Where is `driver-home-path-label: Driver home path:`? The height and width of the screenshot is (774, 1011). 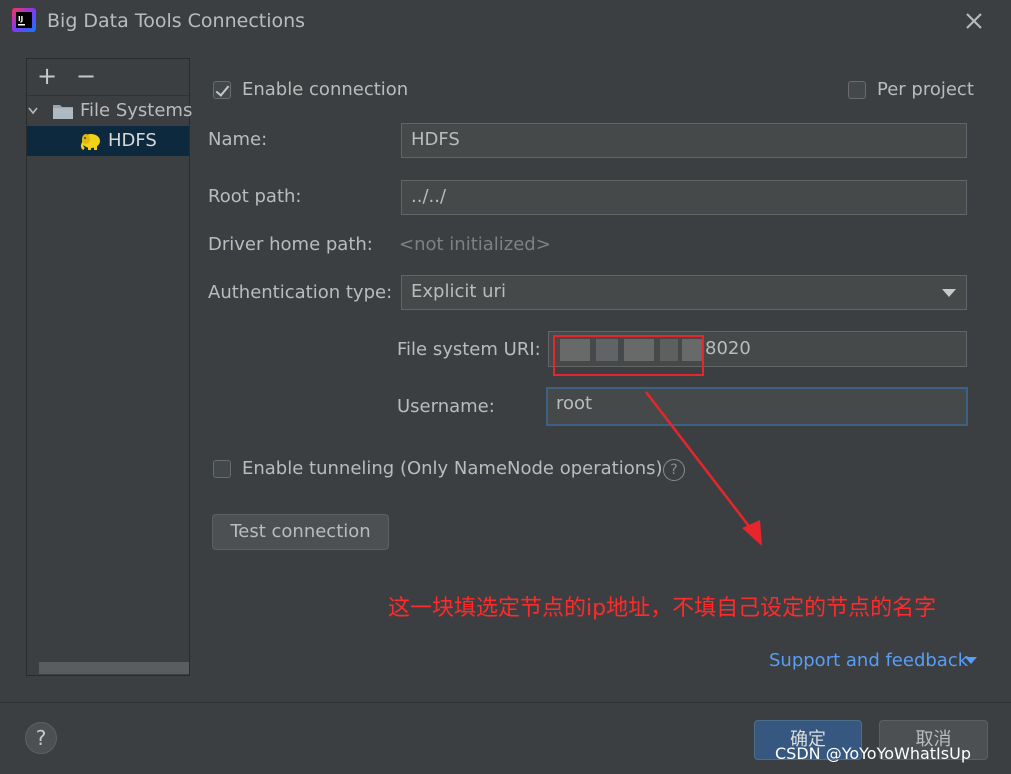
driver-home-path-label: Driver home path: is located at coordinates (290, 244).